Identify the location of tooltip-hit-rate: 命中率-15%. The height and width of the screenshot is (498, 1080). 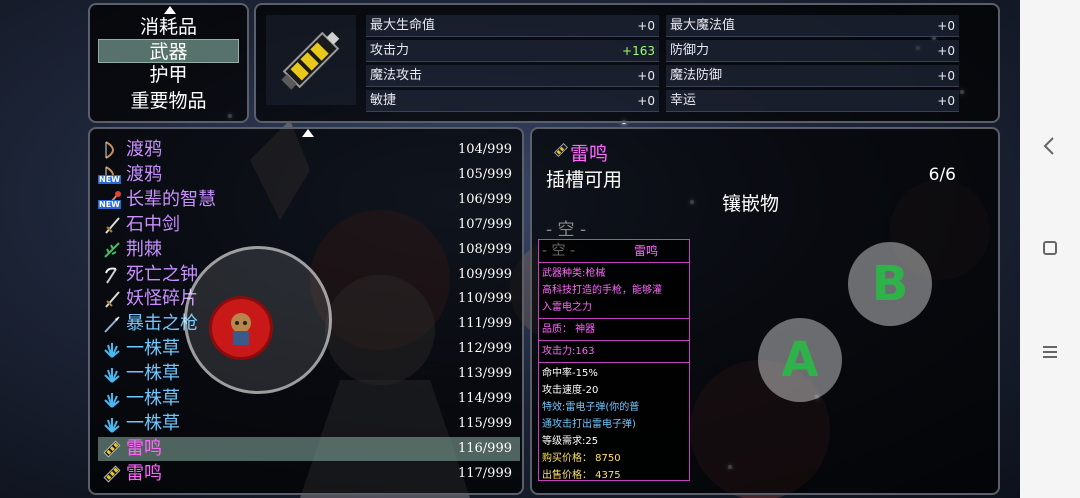
(570, 373).